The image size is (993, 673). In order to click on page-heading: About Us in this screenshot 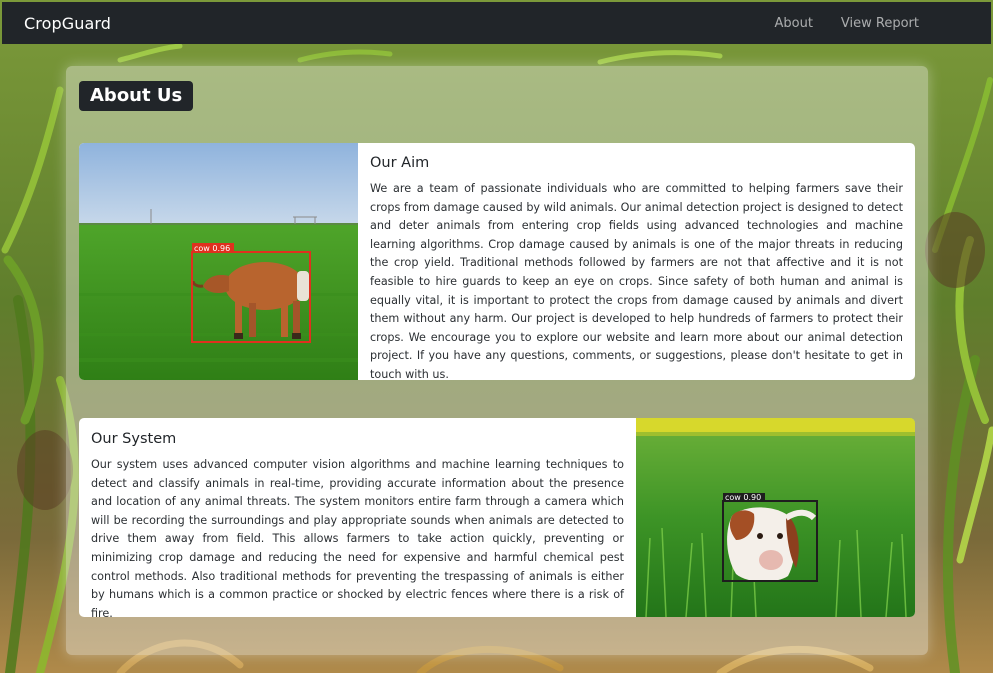, I will do `click(136, 96)`.